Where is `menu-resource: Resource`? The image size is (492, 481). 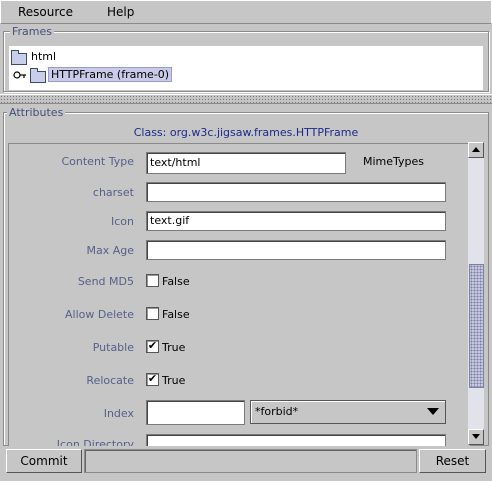
menu-resource: Resource is located at coordinates (45, 12).